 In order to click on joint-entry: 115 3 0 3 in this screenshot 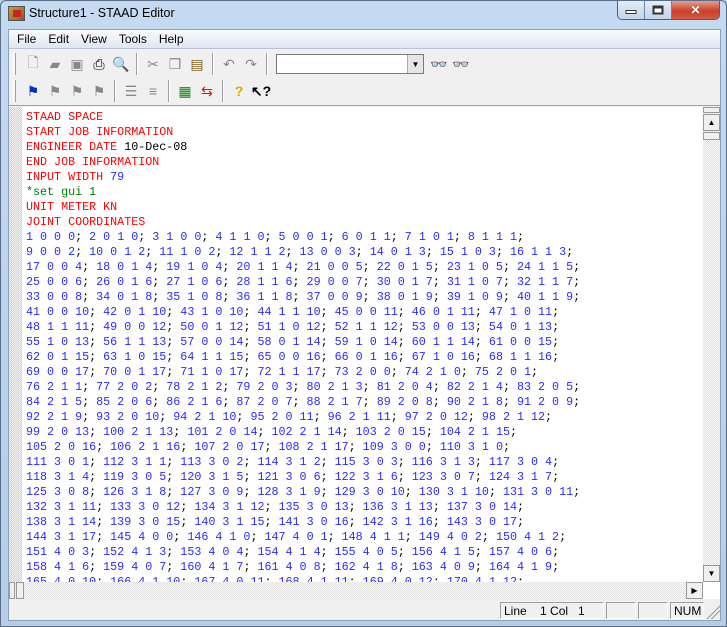, I will do `click(362, 462)`.